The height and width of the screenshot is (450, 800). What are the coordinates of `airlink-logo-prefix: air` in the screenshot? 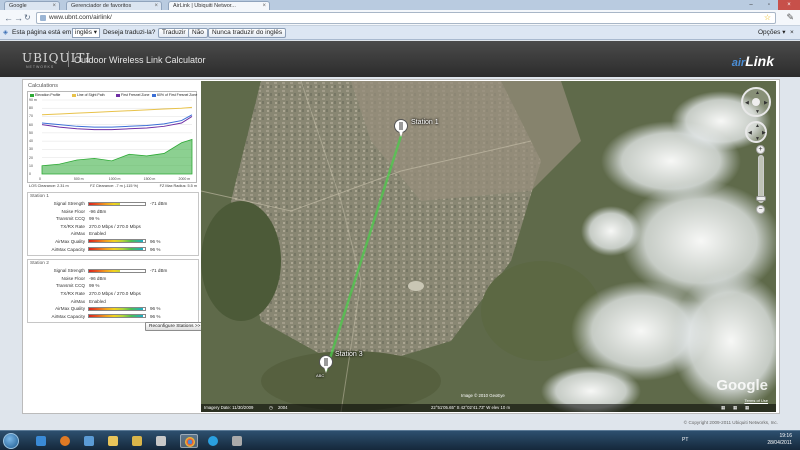 It's located at (738, 63).